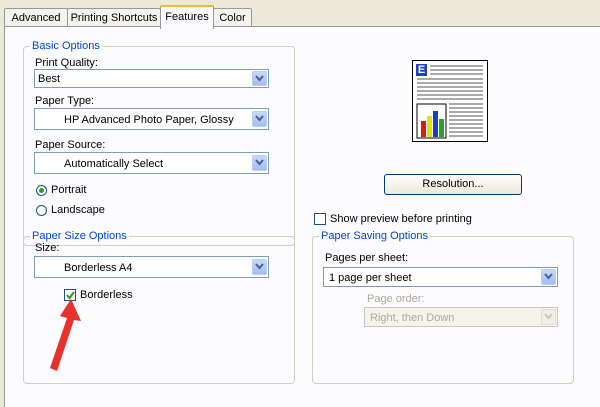 Image resolution: width=600 pixels, height=407 pixels. Describe the element at coordinates (98, 268) in the screenshot. I see `size-value: Borderless A4` at that location.